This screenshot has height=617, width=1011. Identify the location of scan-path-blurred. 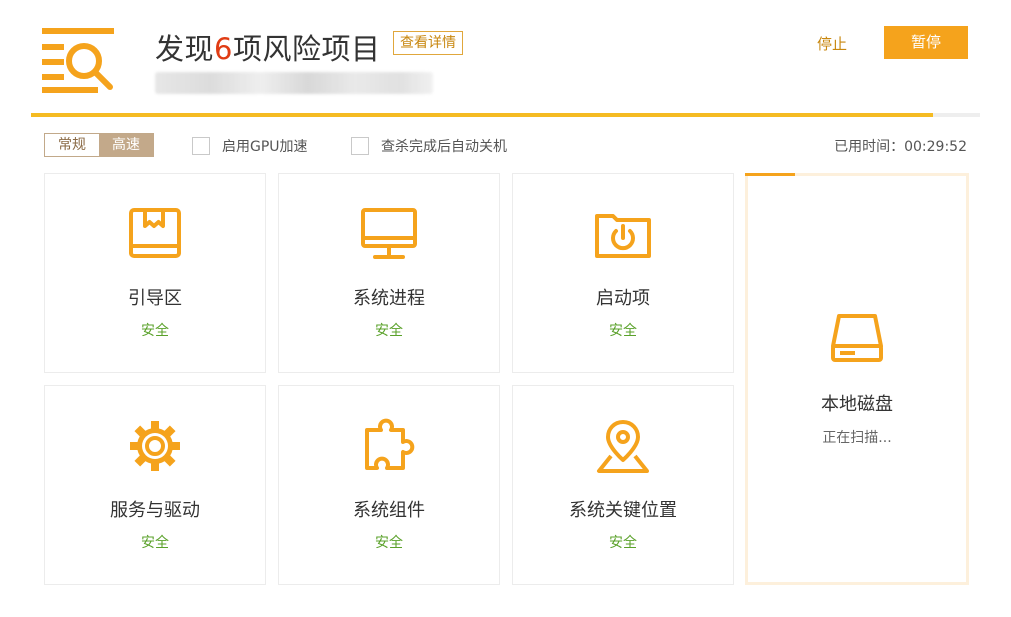
(294, 83).